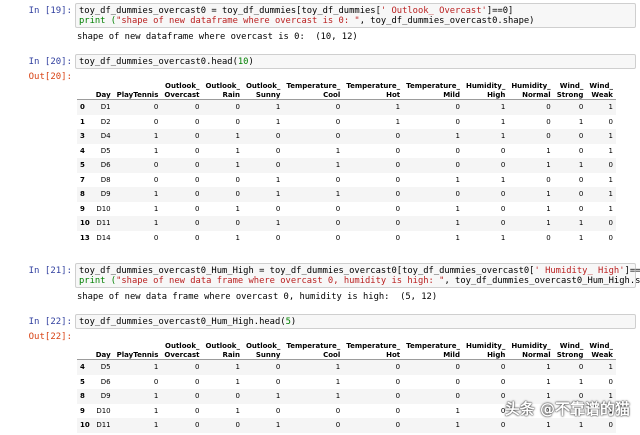  What do you see at coordinates (313, 90) in the screenshot?
I see `column-header: Temperature_ Cool` at bounding box center [313, 90].